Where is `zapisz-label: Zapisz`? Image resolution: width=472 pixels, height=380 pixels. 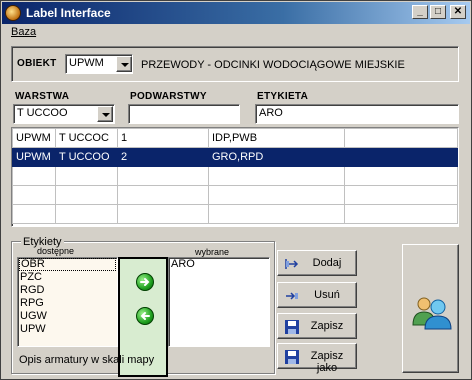 zapisz-label: Zapisz is located at coordinates (327, 326).